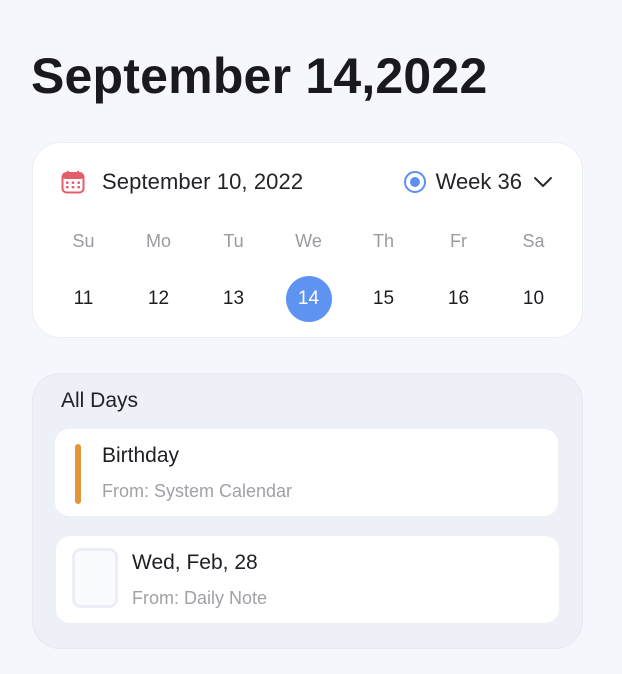 The image size is (622, 674). Describe the element at coordinates (534, 299) in the screenshot. I see `day-number: 10` at that location.